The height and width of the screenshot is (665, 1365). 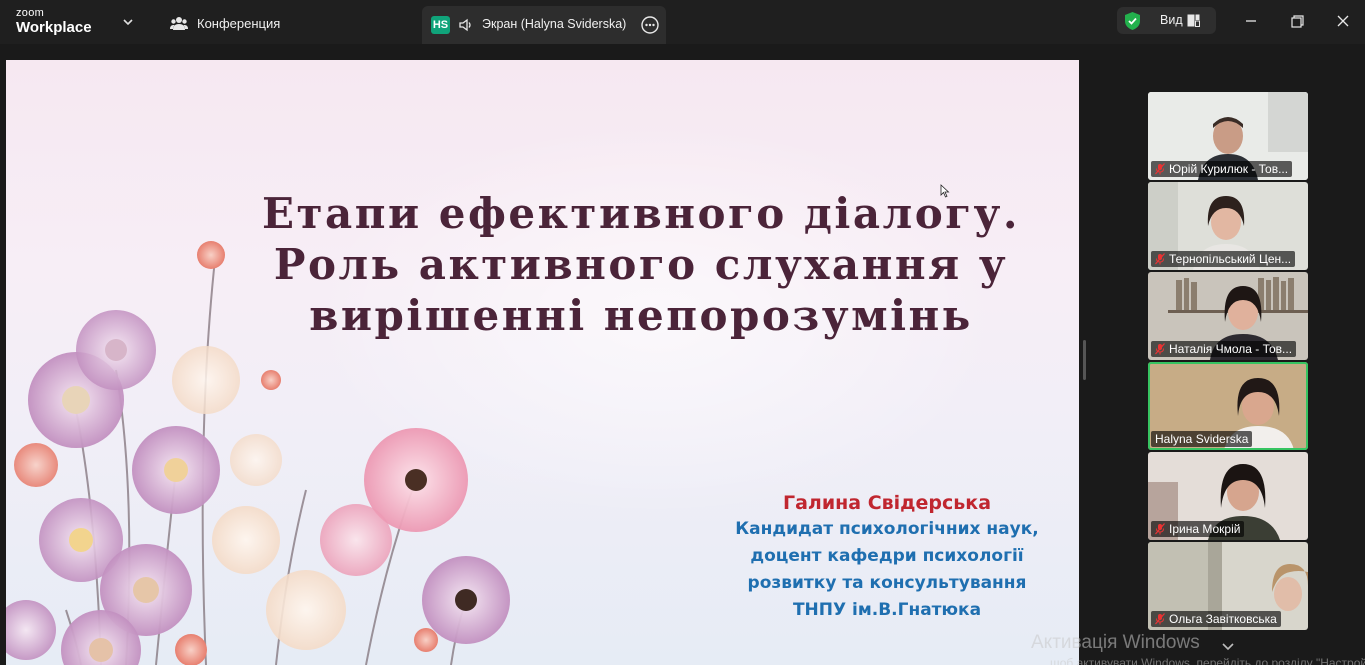 What do you see at coordinates (30, 13) in the screenshot?
I see `logo-line1: zoom` at bounding box center [30, 13].